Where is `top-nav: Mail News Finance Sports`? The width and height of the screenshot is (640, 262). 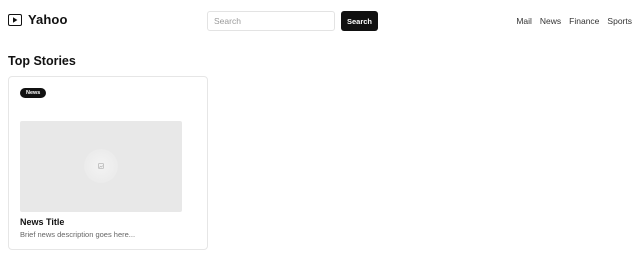 top-nav: Mail News Finance Sports is located at coordinates (574, 21).